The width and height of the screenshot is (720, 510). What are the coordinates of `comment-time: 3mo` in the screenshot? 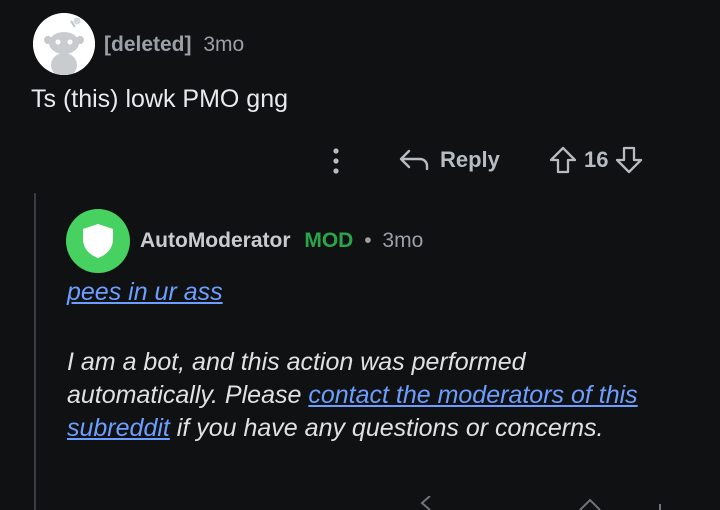 It's located at (224, 44).